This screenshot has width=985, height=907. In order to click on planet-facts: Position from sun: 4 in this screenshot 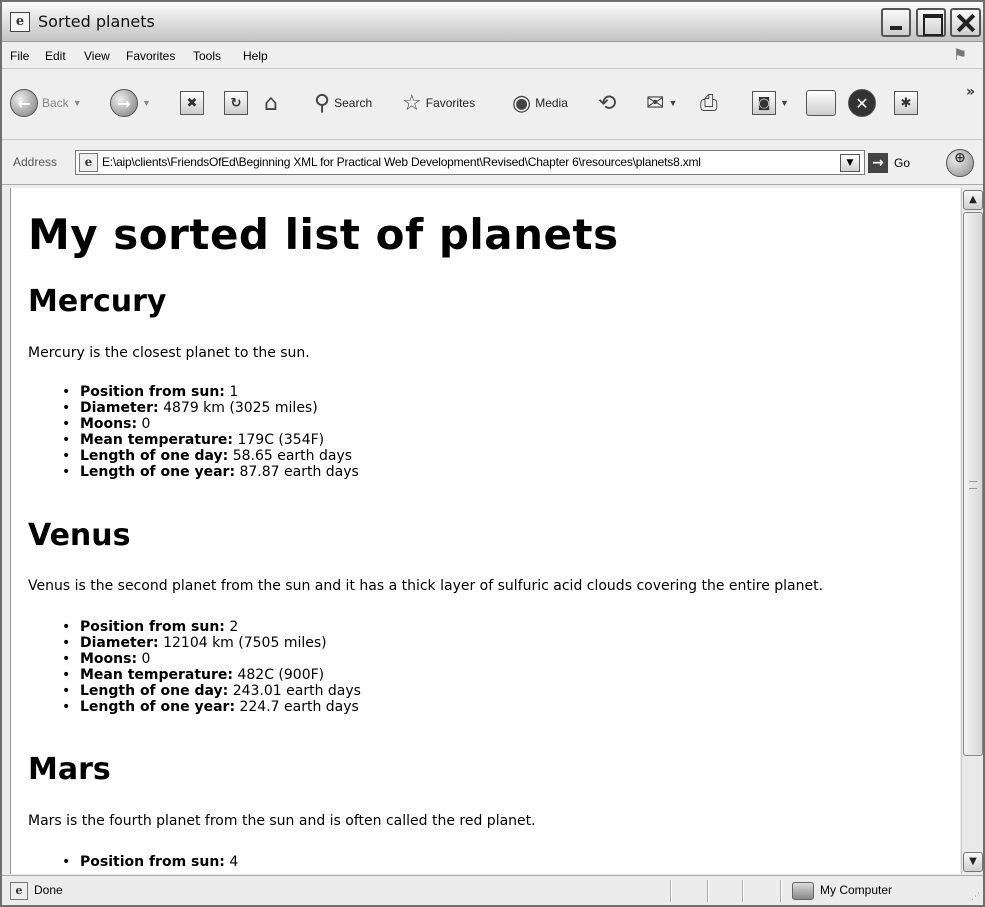, I will do `click(150, 862)`.